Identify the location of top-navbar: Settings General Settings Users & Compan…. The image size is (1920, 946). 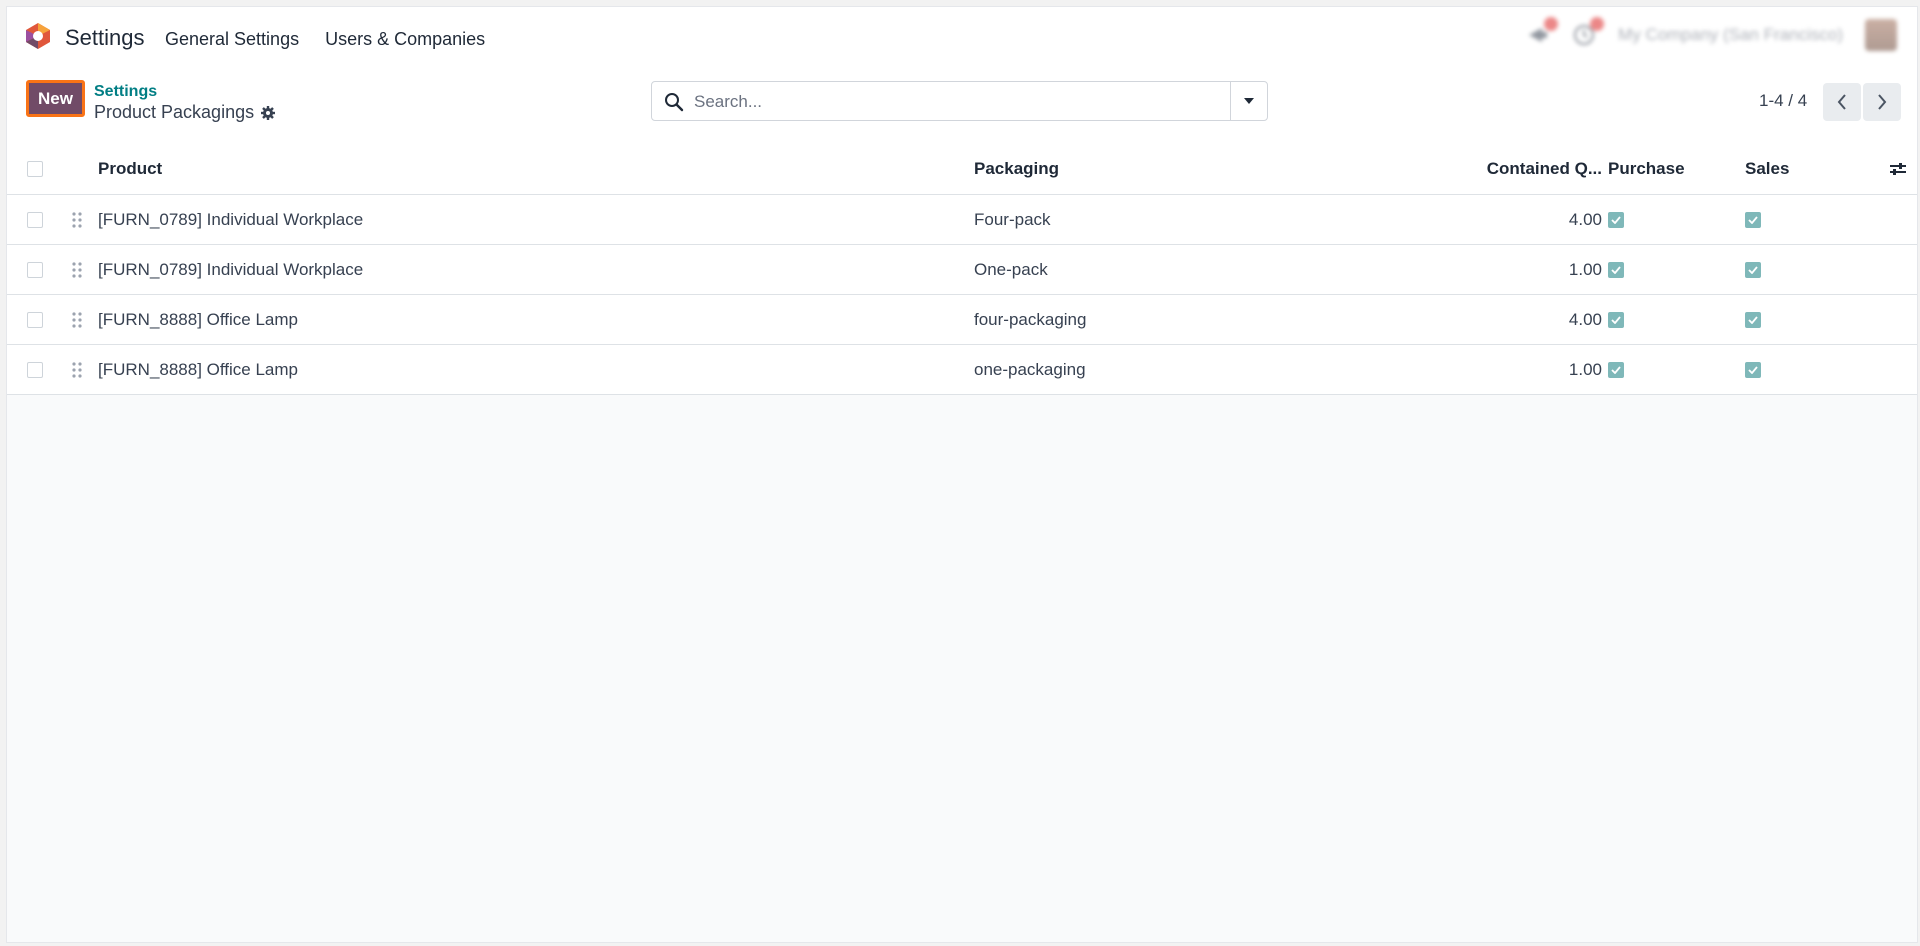
(962, 37).